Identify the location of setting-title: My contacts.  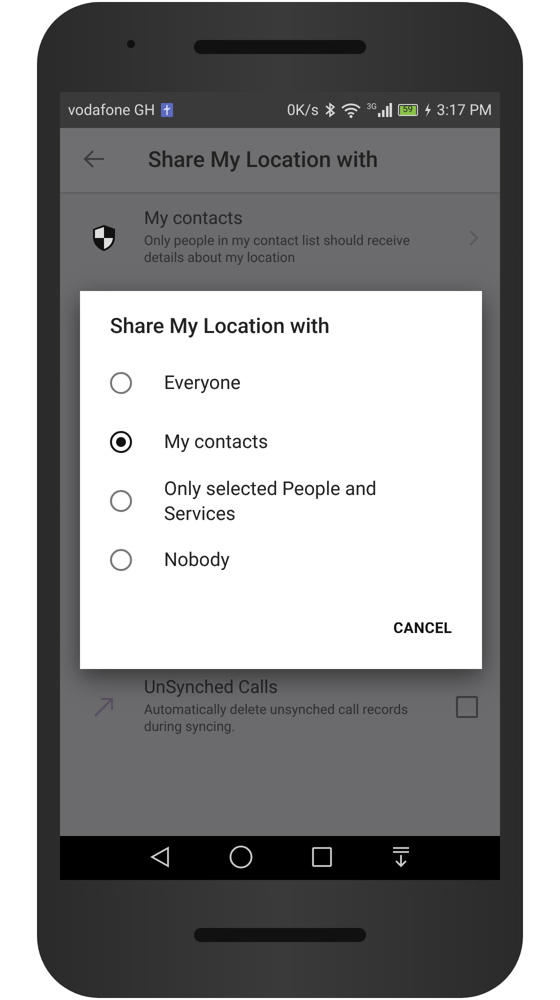
(194, 218).